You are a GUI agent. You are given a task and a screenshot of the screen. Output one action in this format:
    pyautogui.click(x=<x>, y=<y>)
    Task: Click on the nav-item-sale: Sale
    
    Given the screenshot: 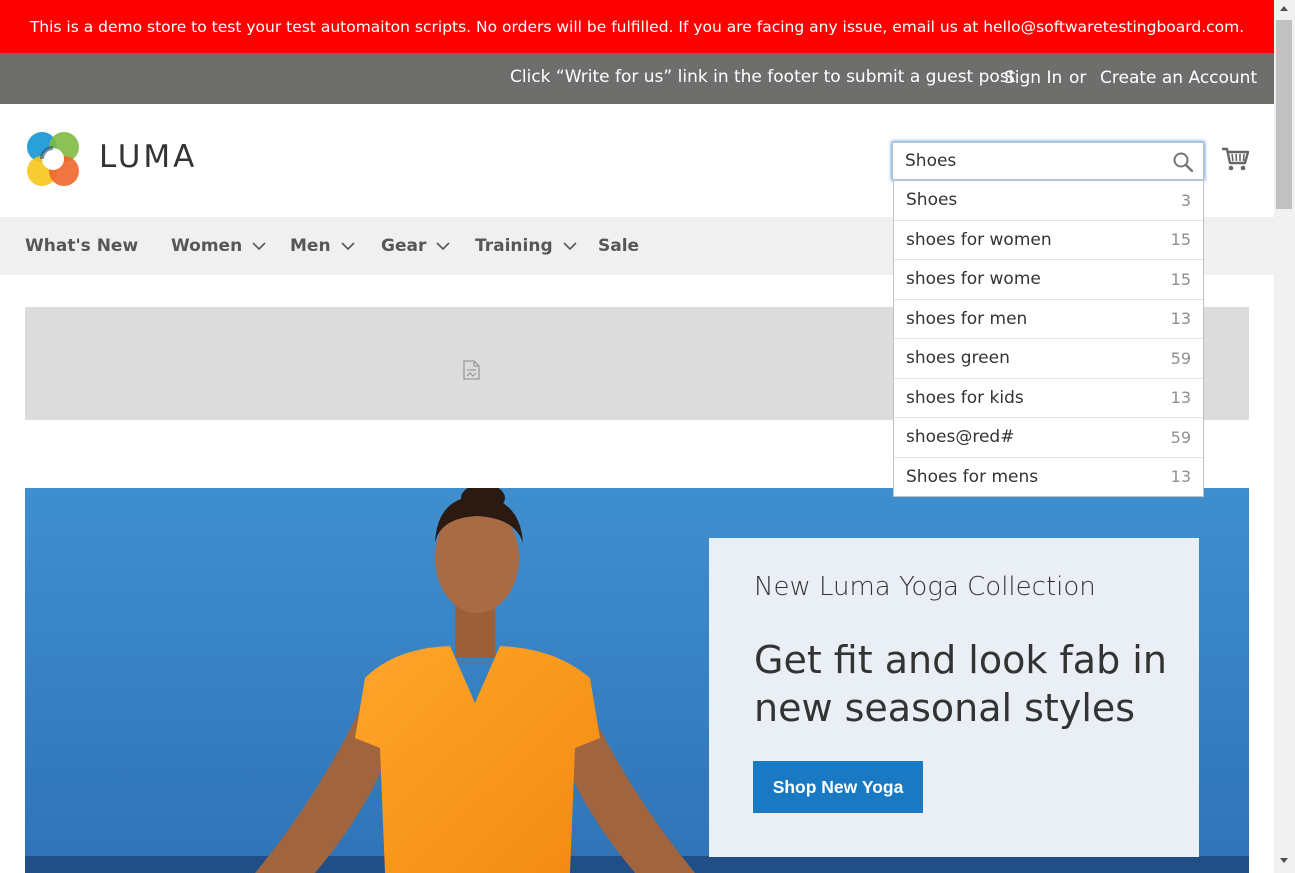 What is the action you would take?
    pyautogui.click(x=618, y=246)
    